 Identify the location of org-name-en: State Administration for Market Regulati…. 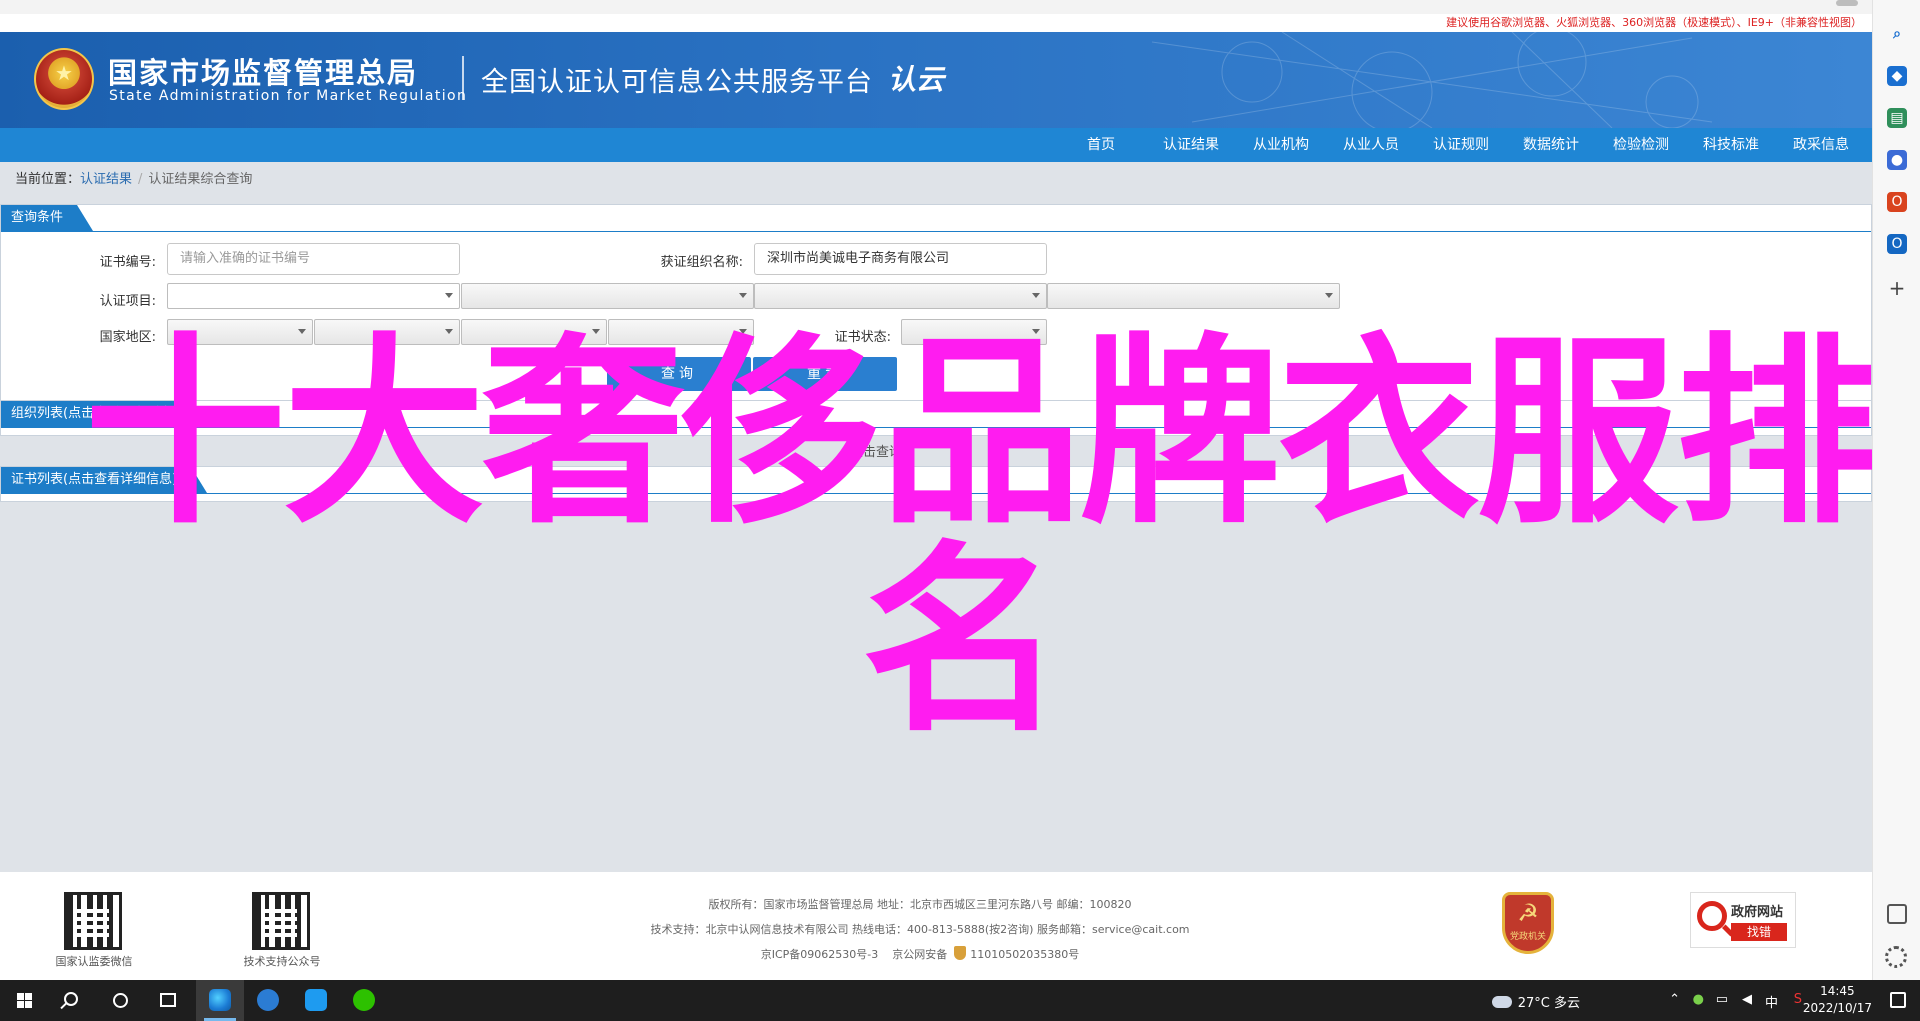
(288, 96).